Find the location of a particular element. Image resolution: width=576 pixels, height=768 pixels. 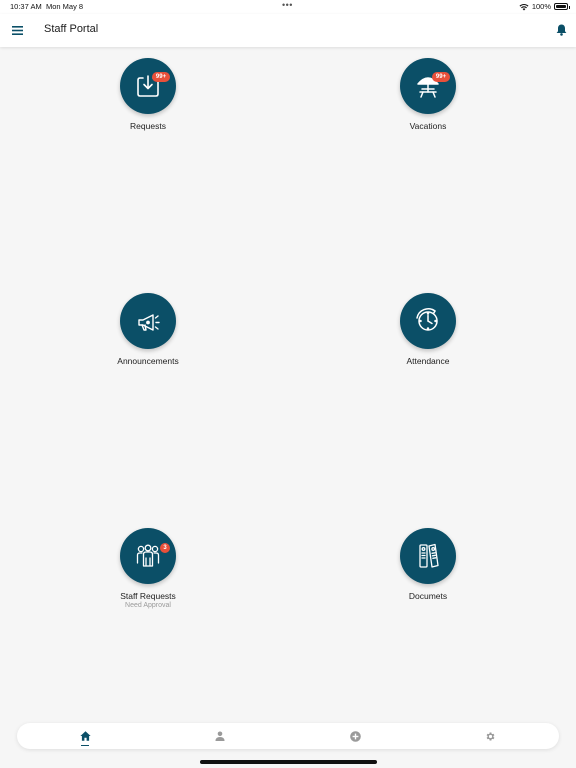

multitasking-dots: ••• is located at coordinates (287, 5).